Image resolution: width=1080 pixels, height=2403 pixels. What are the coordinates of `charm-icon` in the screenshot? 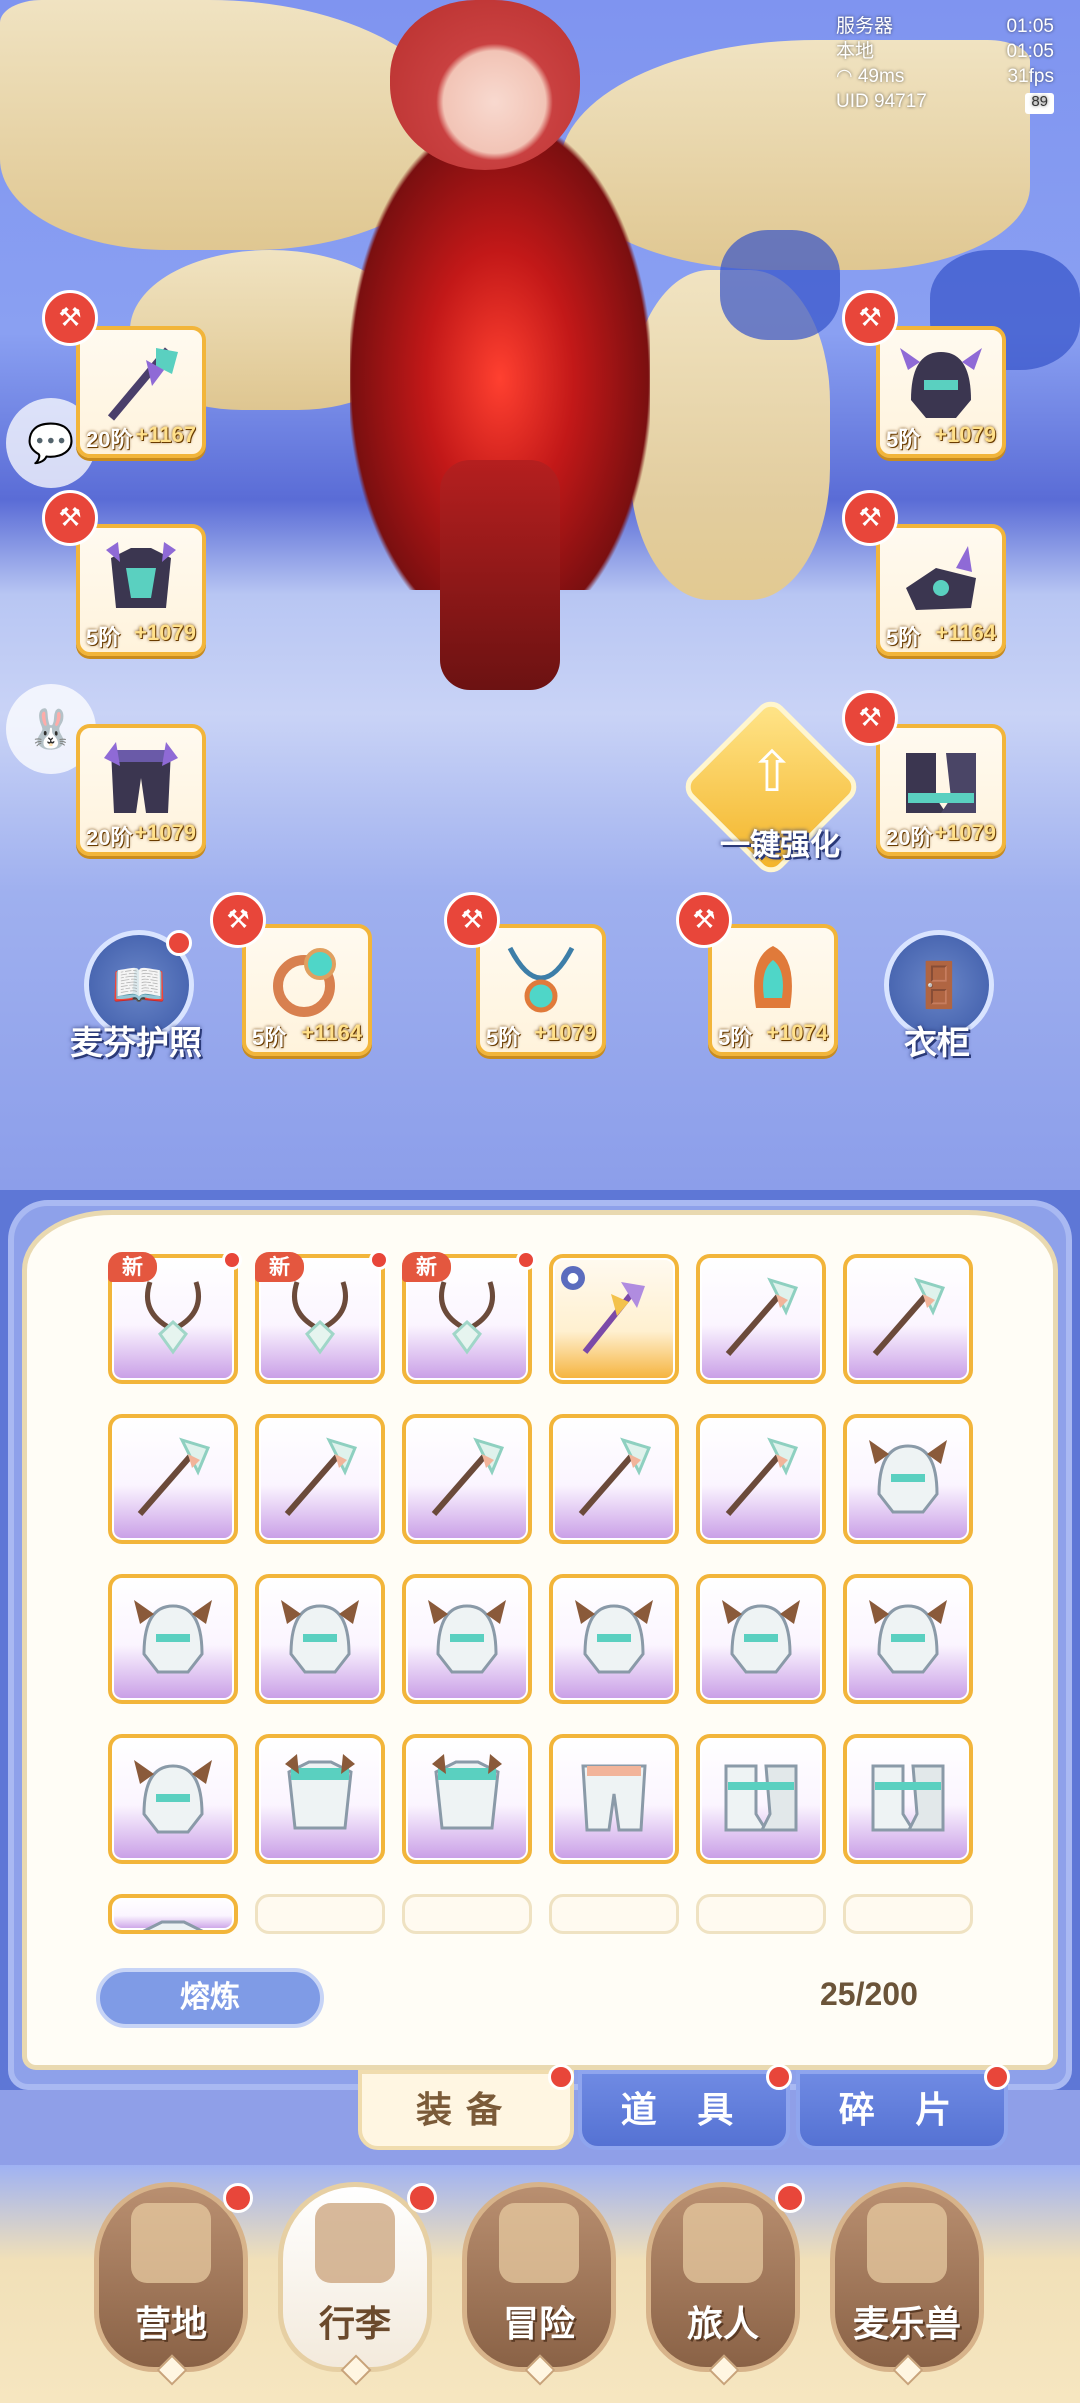 It's located at (773, 977).